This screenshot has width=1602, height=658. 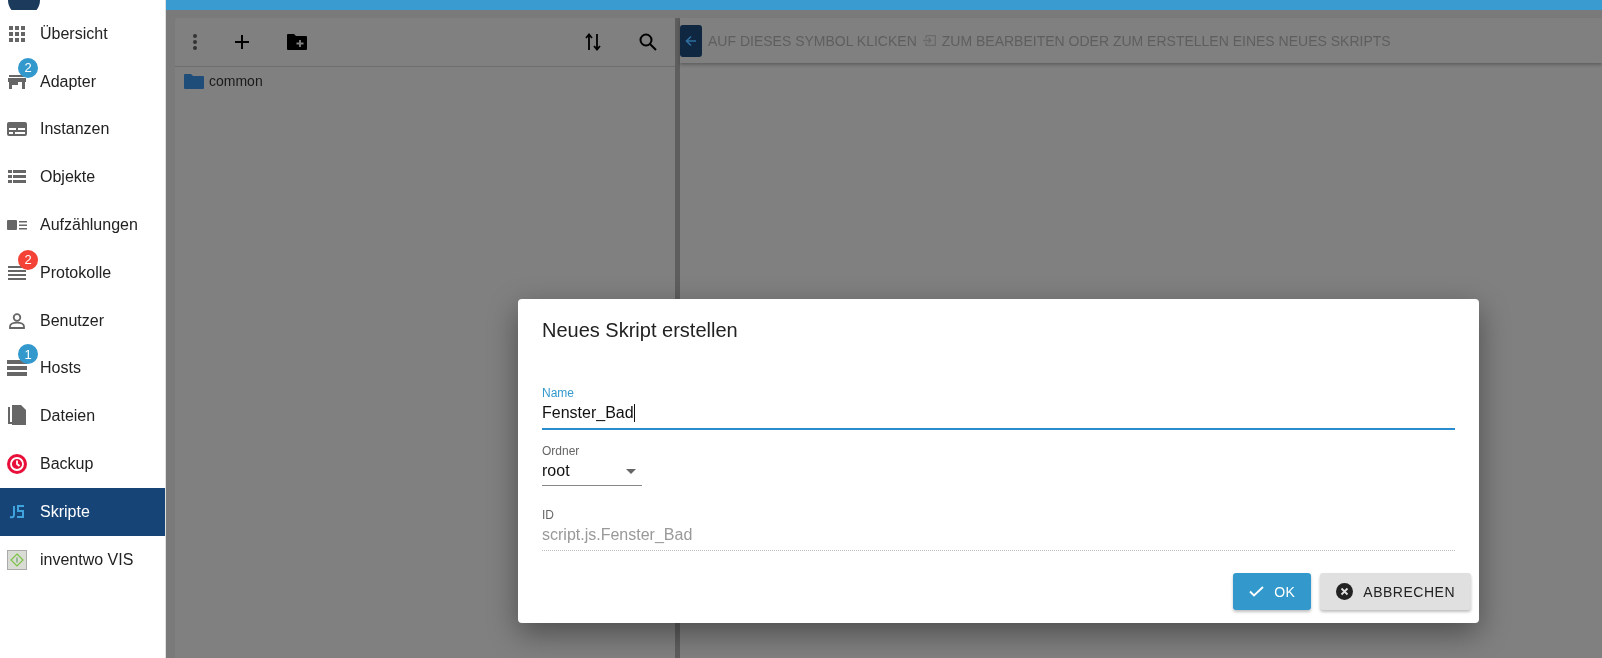 What do you see at coordinates (297, 42) in the screenshot?
I see `folder-plus-icon` at bounding box center [297, 42].